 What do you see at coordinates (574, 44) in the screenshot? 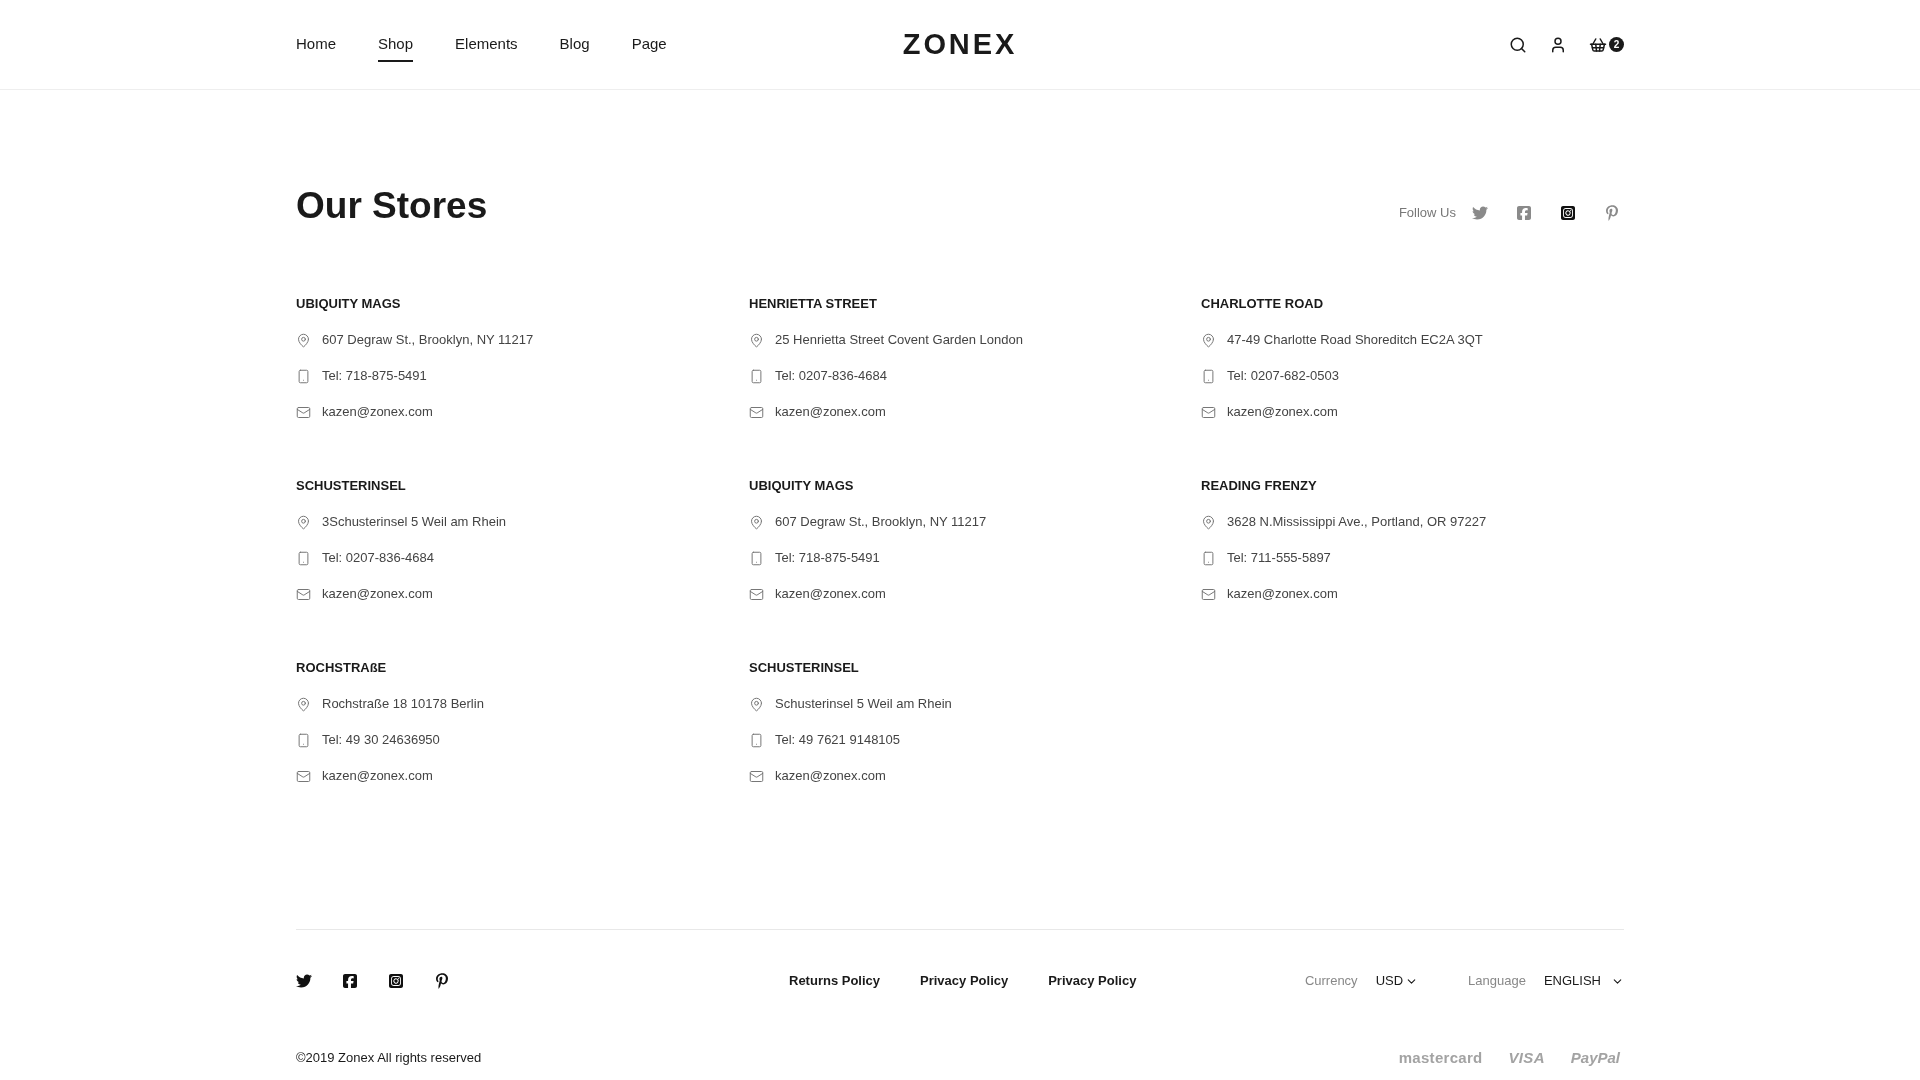
I see `nav-link: Blog` at bounding box center [574, 44].